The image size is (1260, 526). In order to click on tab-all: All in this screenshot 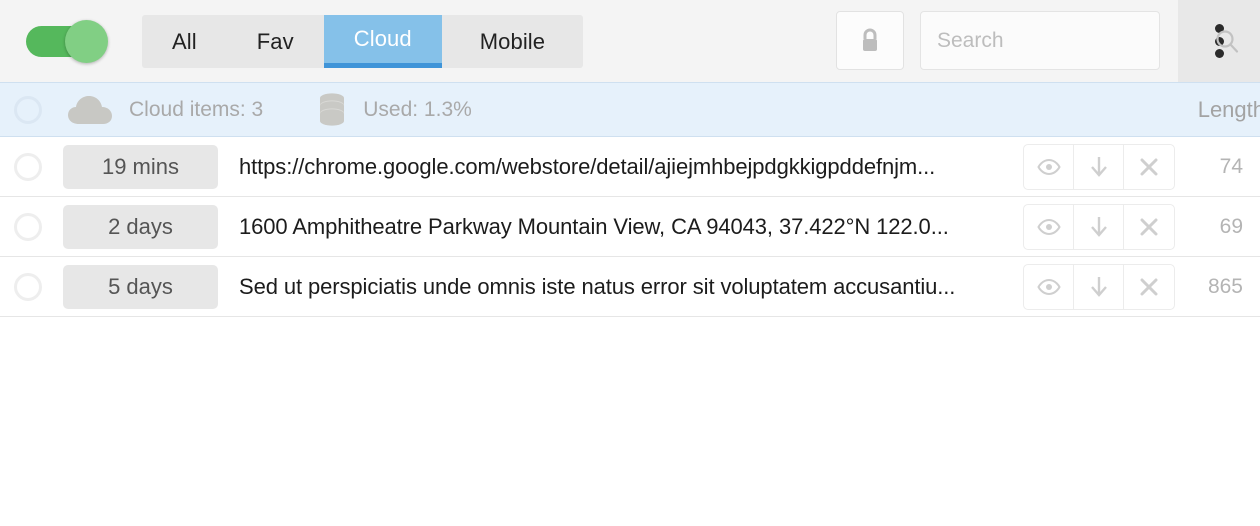, I will do `click(184, 41)`.